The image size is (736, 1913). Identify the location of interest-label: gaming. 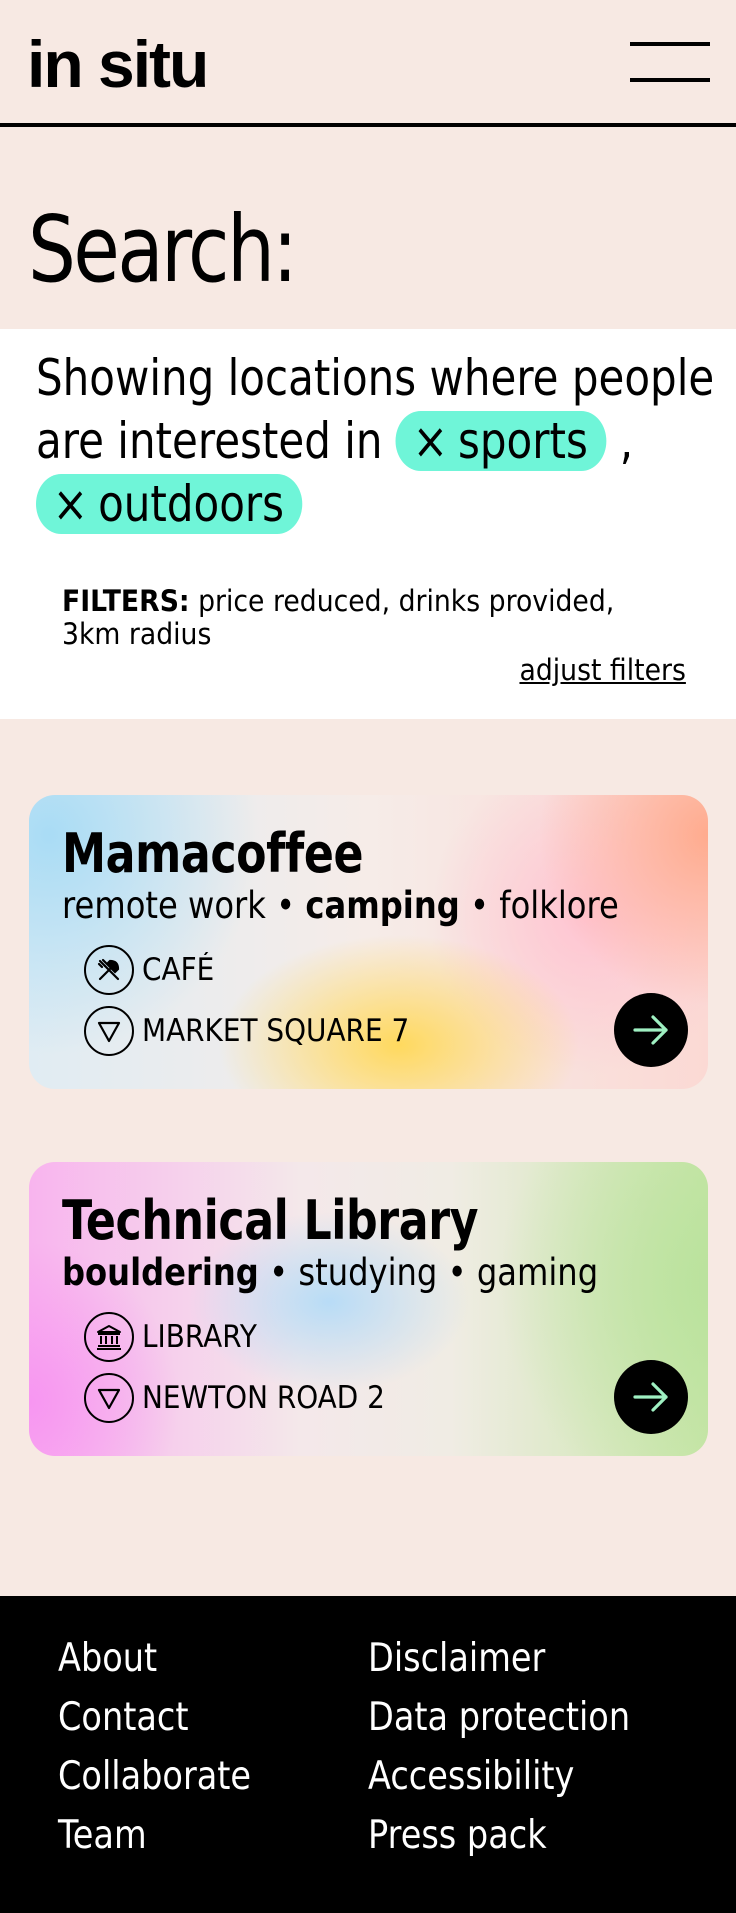
(537, 1272).